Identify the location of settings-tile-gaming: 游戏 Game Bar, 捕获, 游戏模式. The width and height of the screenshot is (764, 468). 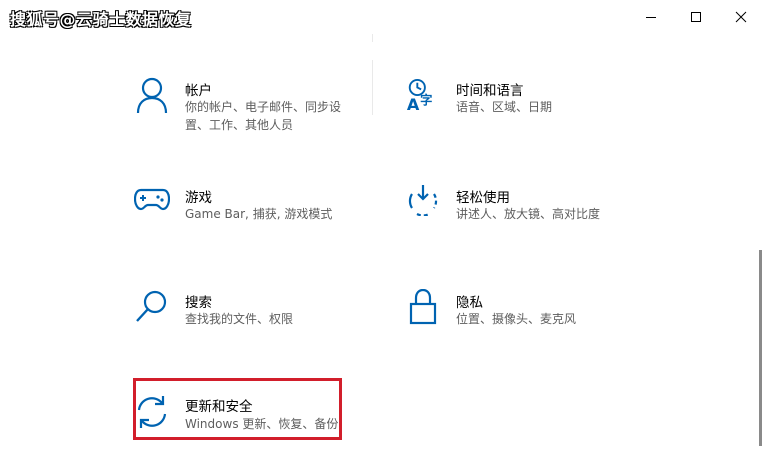
(249, 209).